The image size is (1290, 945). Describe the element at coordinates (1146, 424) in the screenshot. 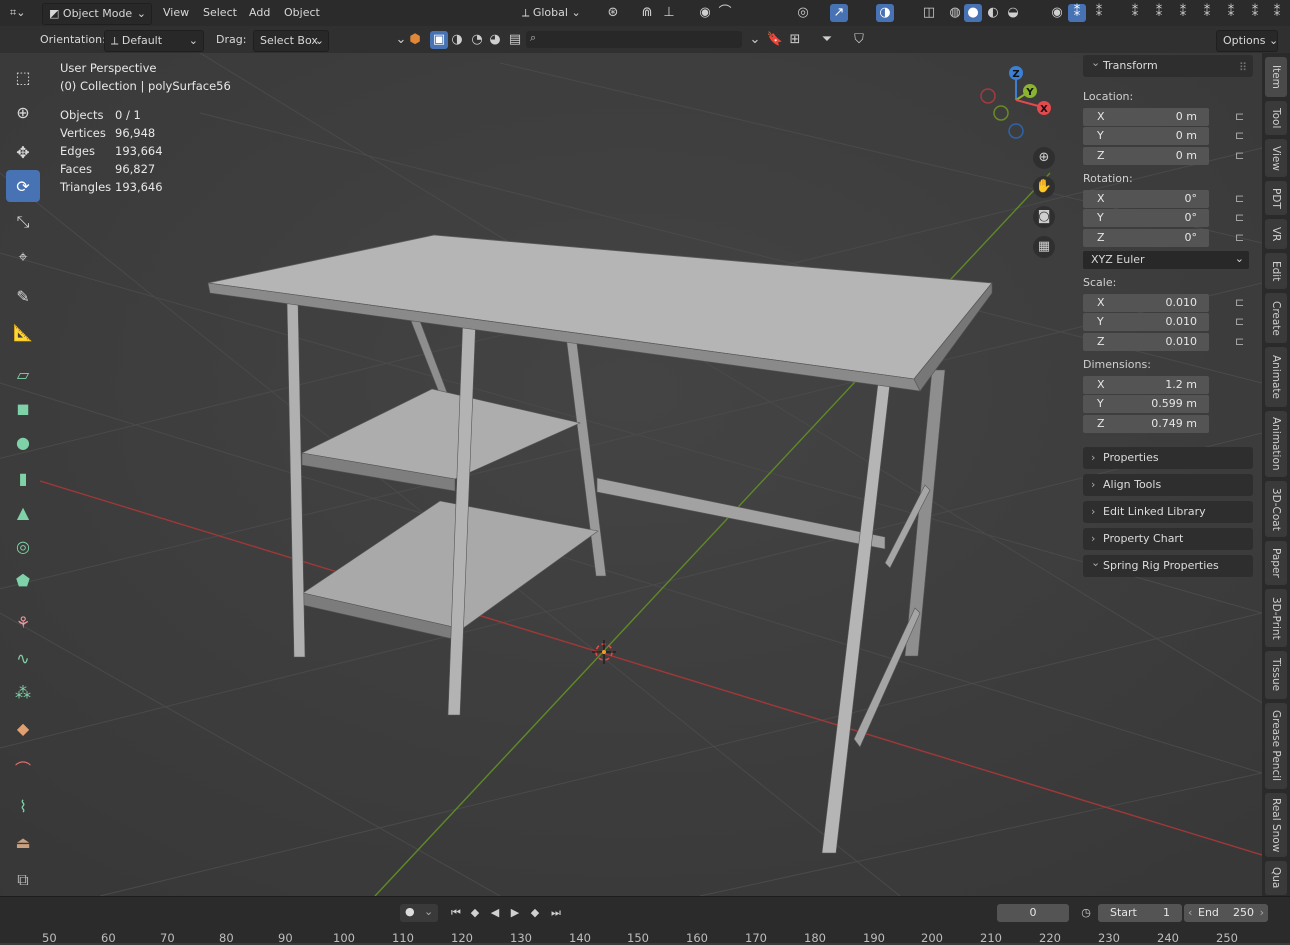

I see `dimensions-z-field: Z 0.749 m` at that location.